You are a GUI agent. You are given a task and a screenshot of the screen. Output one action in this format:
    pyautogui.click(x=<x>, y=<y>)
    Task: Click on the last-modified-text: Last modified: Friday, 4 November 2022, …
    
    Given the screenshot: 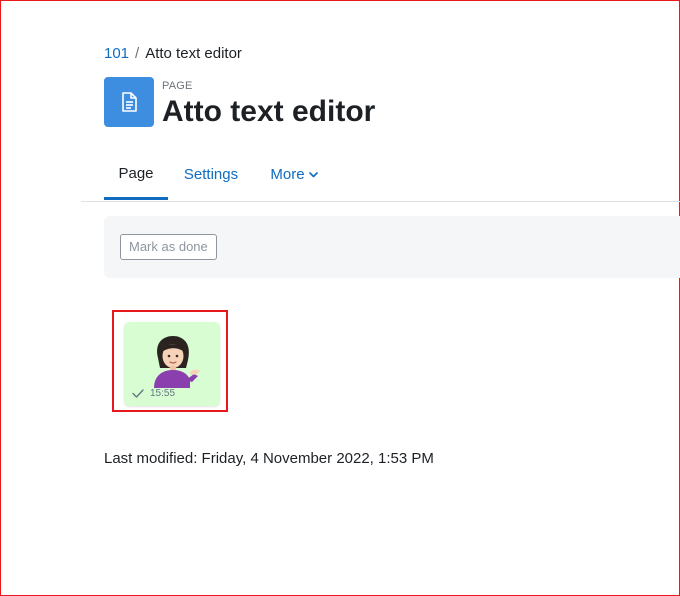 What is the action you would take?
    pyautogui.click(x=269, y=458)
    